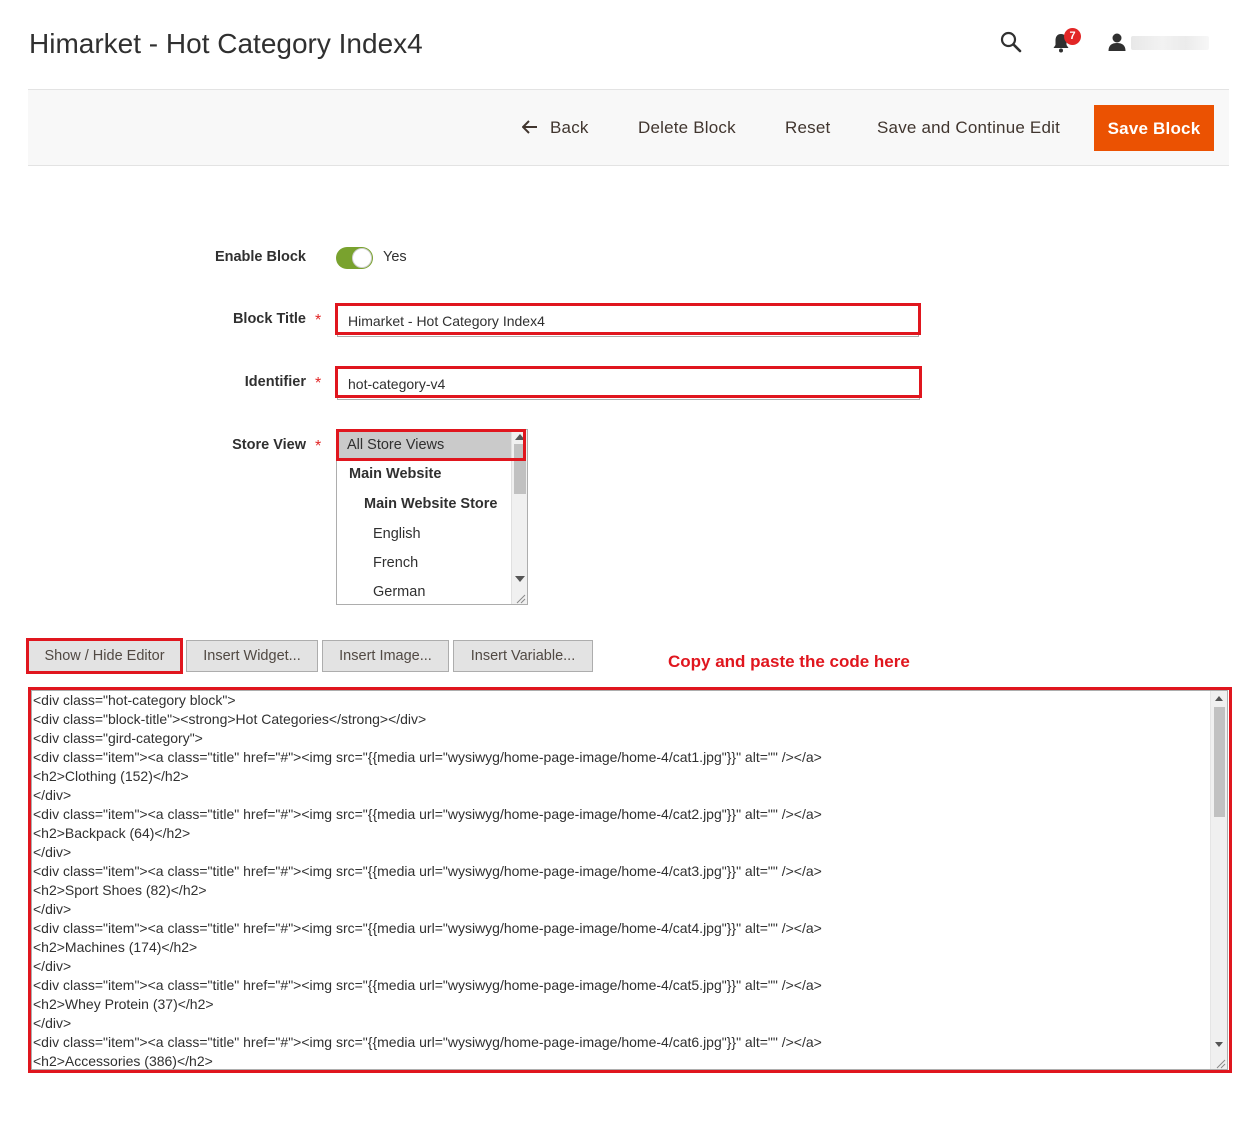 This screenshot has width=1249, height=1133. I want to click on content-scrollbar, so click(1218, 880).